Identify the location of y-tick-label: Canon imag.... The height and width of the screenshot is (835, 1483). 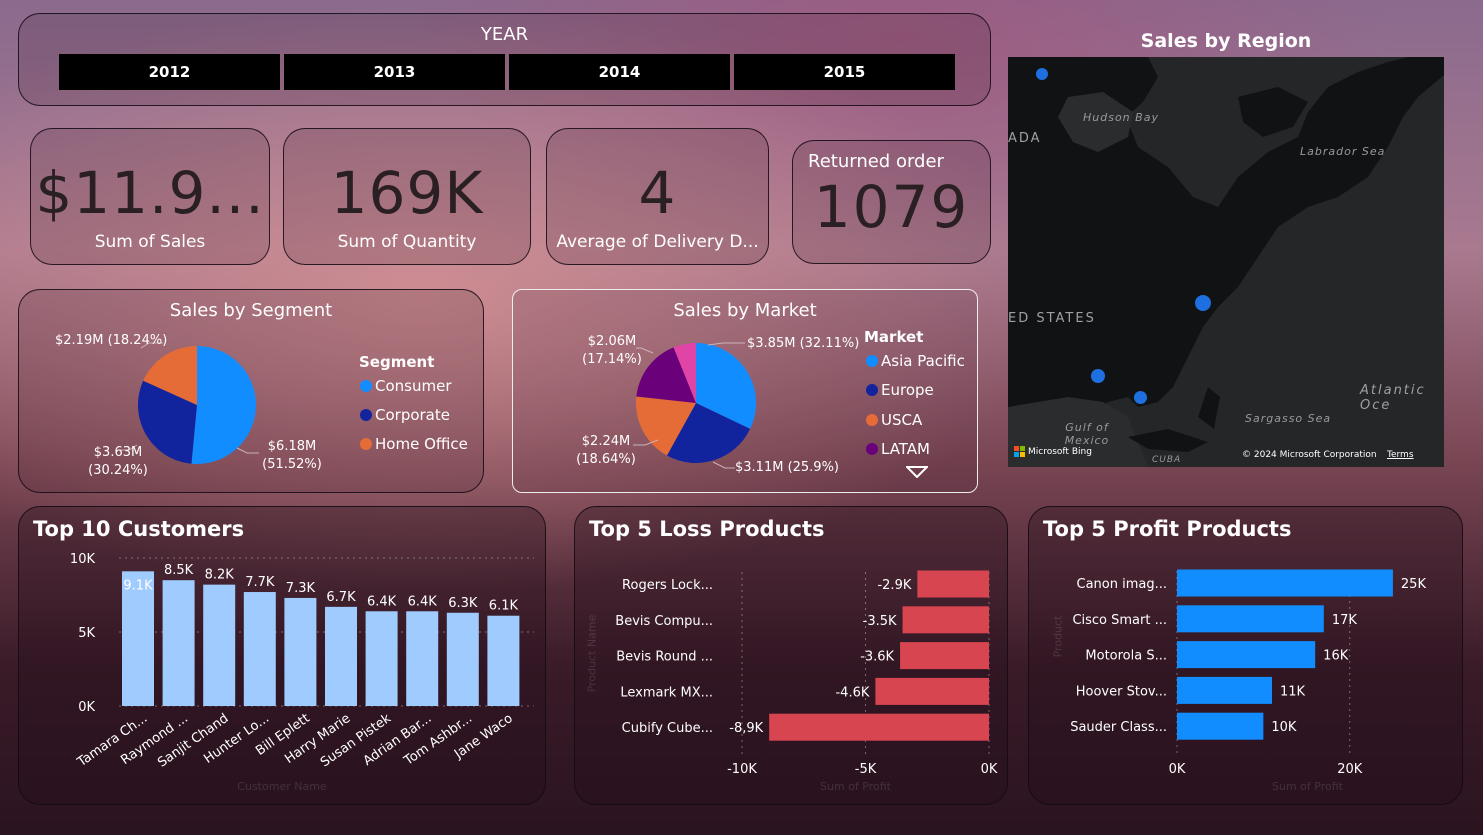
(1122, 584).